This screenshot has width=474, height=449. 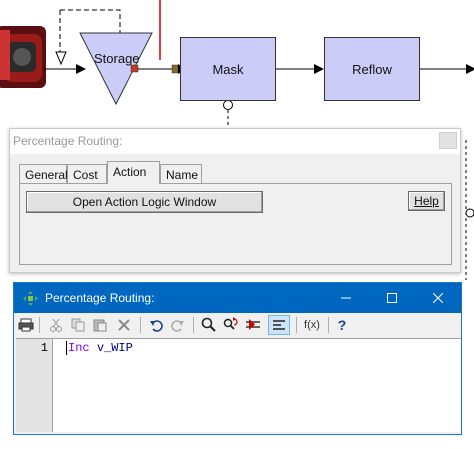 I want to click on print-icon, so click(x=26, y=325).